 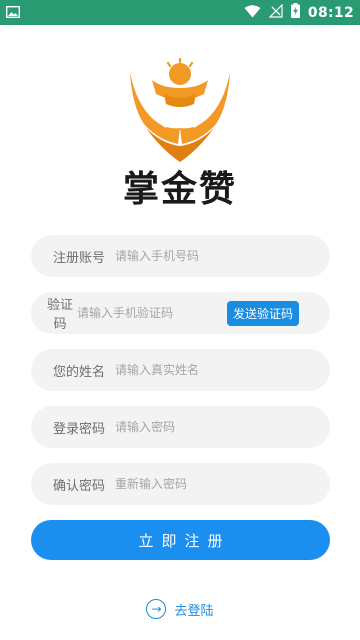 What do you see at coordinates (252, 12) in the screenshot?
I see `wifi-icon` at bounding box center [252, 12].